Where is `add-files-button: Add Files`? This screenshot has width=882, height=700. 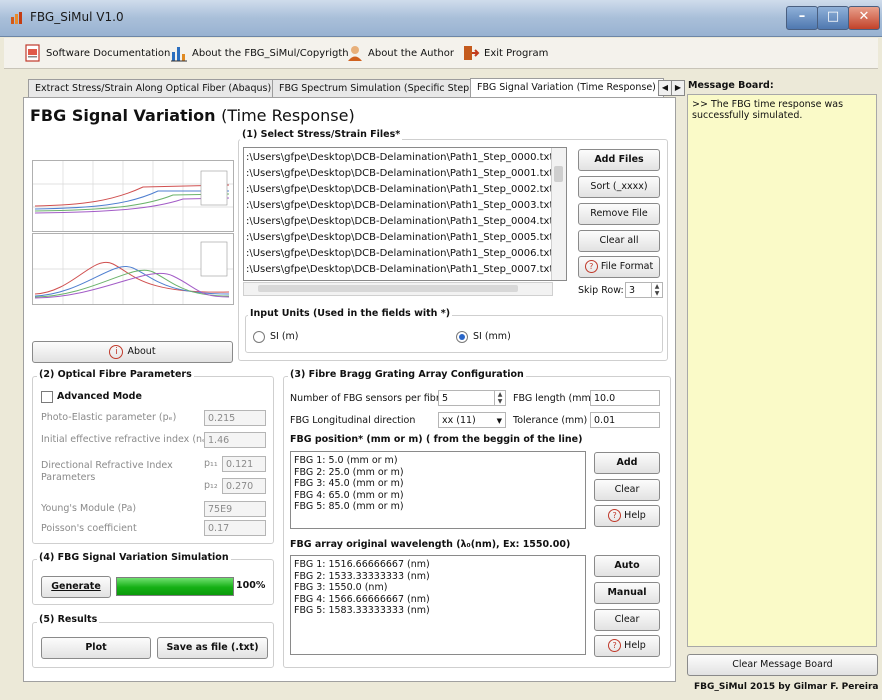
add-files-button: Add Files is located at coordinates (619, 160).